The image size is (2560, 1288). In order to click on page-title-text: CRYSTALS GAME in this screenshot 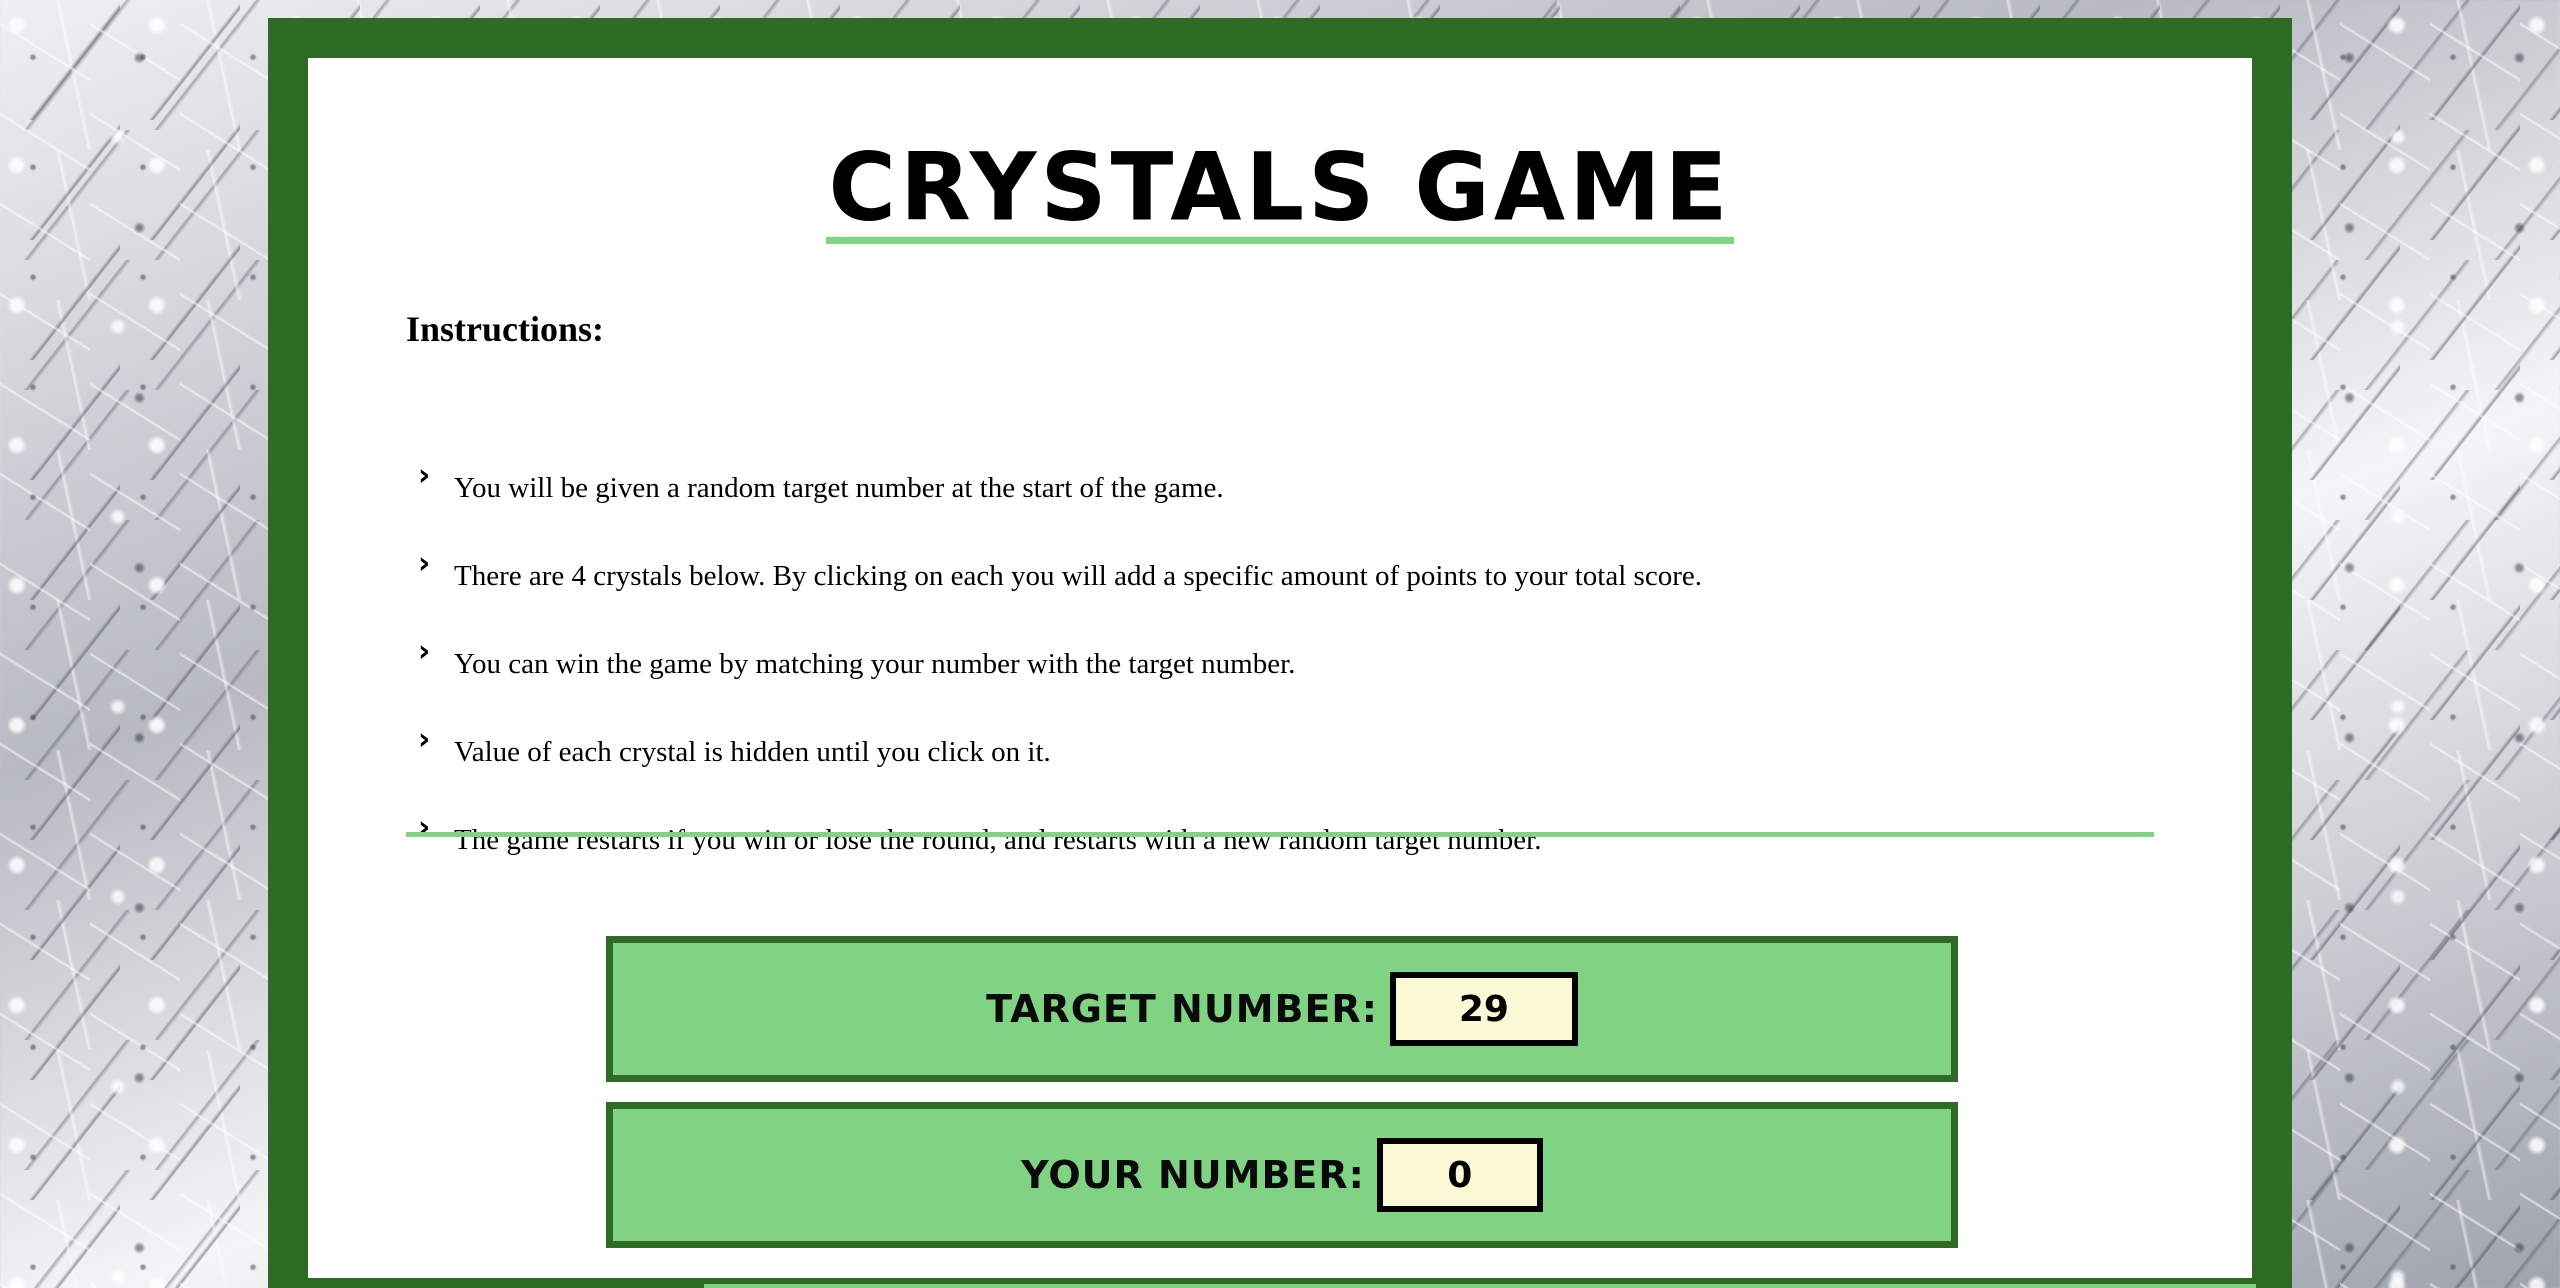, I will do `click(1280, 191)`.